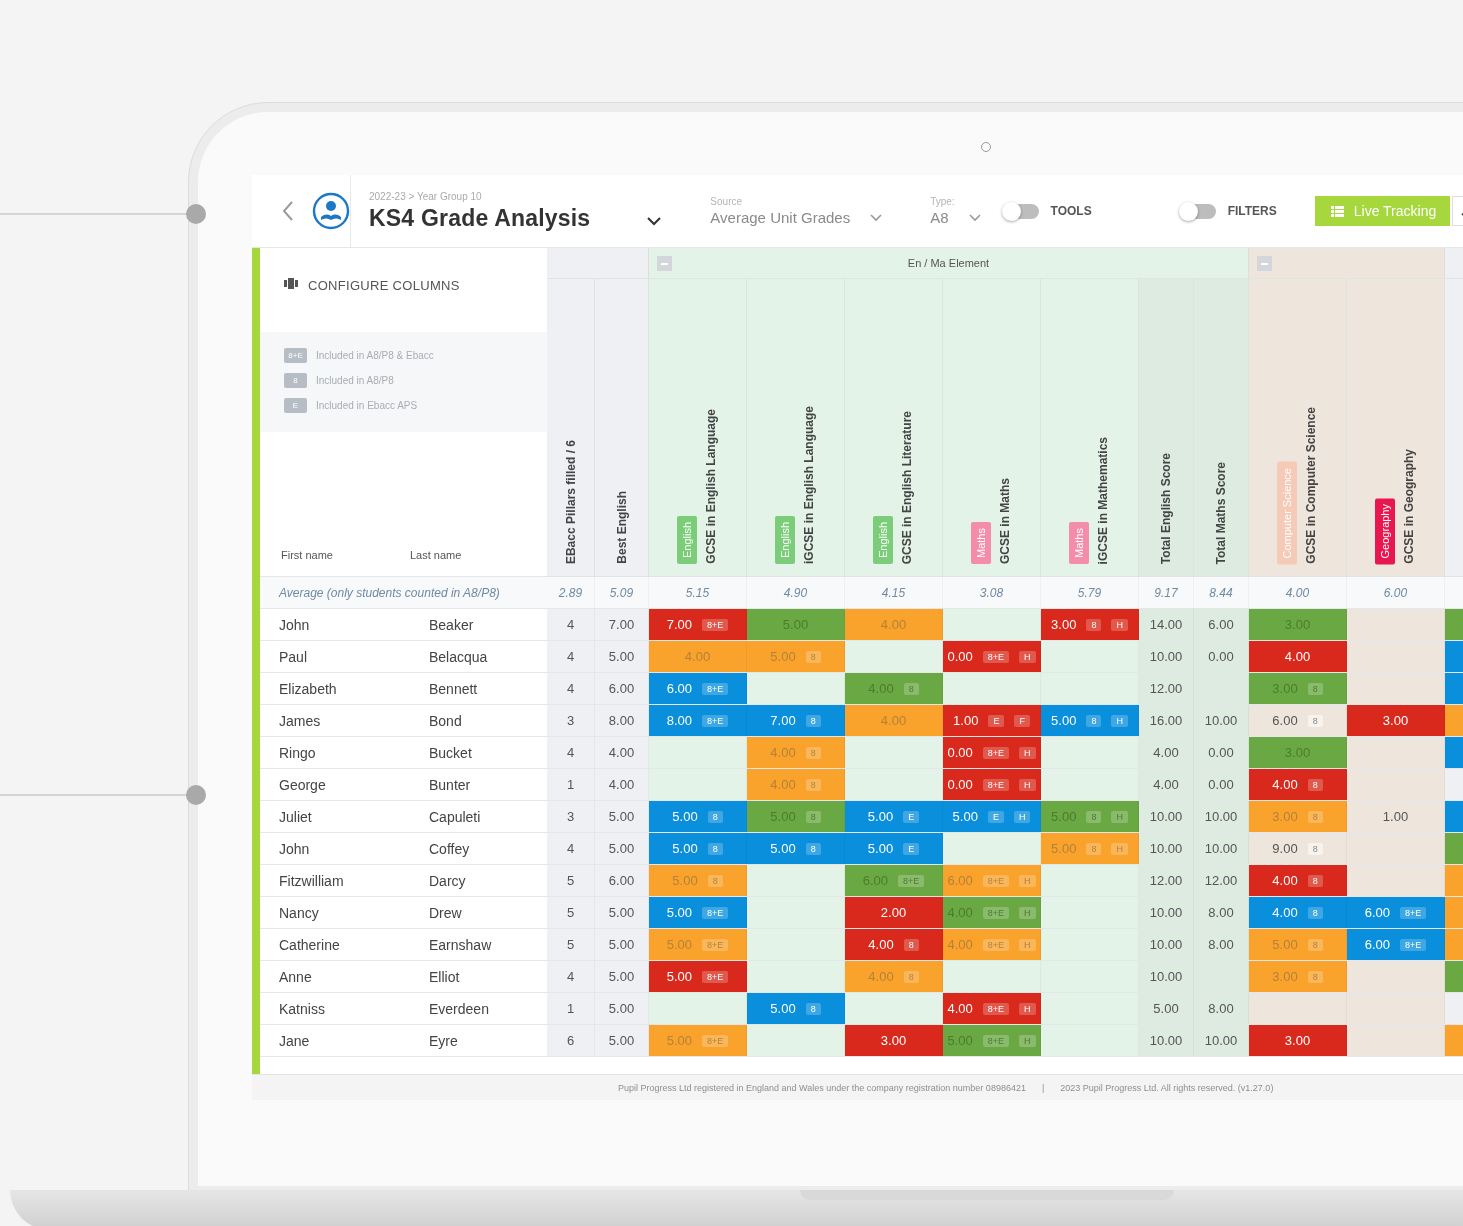  Describe the element at coordinates (622, 784) in the screenshot. I see `table-cell: 4.00` at that location.